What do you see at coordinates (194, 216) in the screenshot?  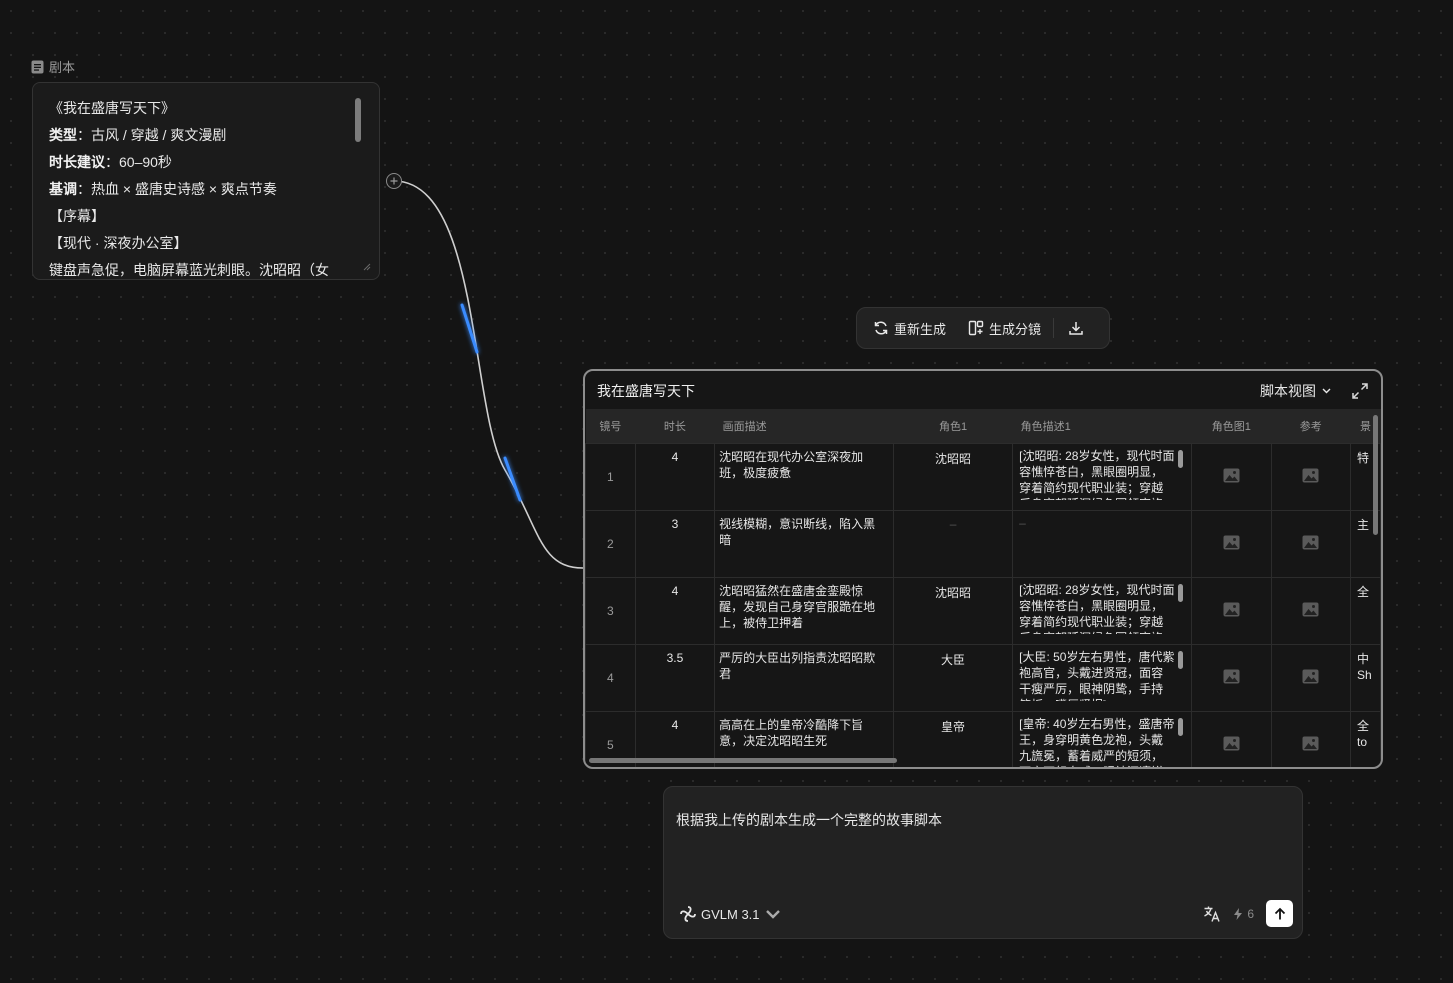 I see `script-line: 【序幕】` at bounding box center [194, 216].